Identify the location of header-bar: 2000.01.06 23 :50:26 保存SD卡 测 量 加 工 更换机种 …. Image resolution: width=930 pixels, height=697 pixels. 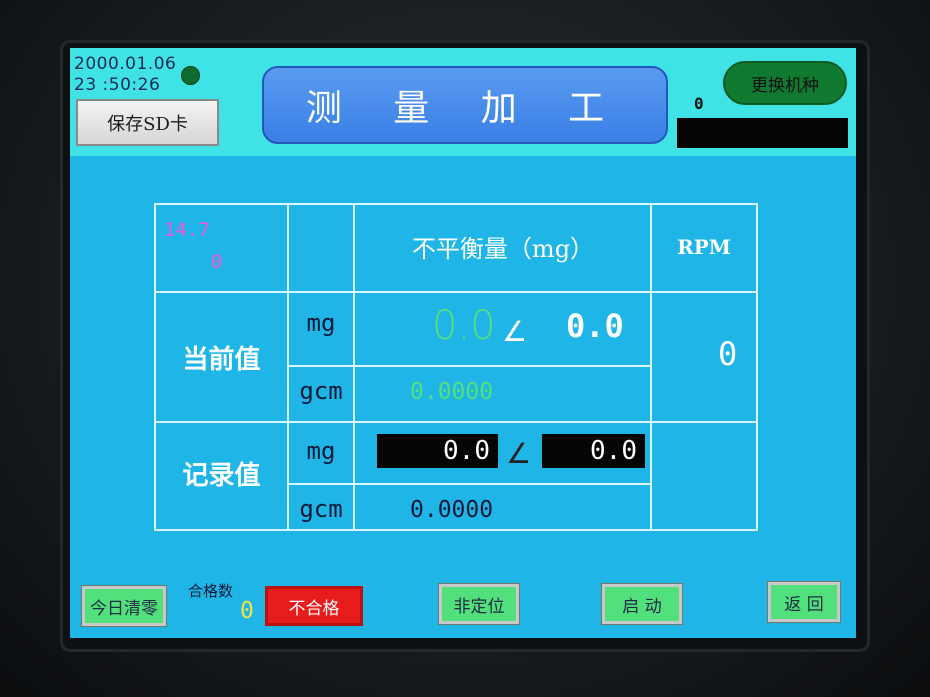
(463, 102).